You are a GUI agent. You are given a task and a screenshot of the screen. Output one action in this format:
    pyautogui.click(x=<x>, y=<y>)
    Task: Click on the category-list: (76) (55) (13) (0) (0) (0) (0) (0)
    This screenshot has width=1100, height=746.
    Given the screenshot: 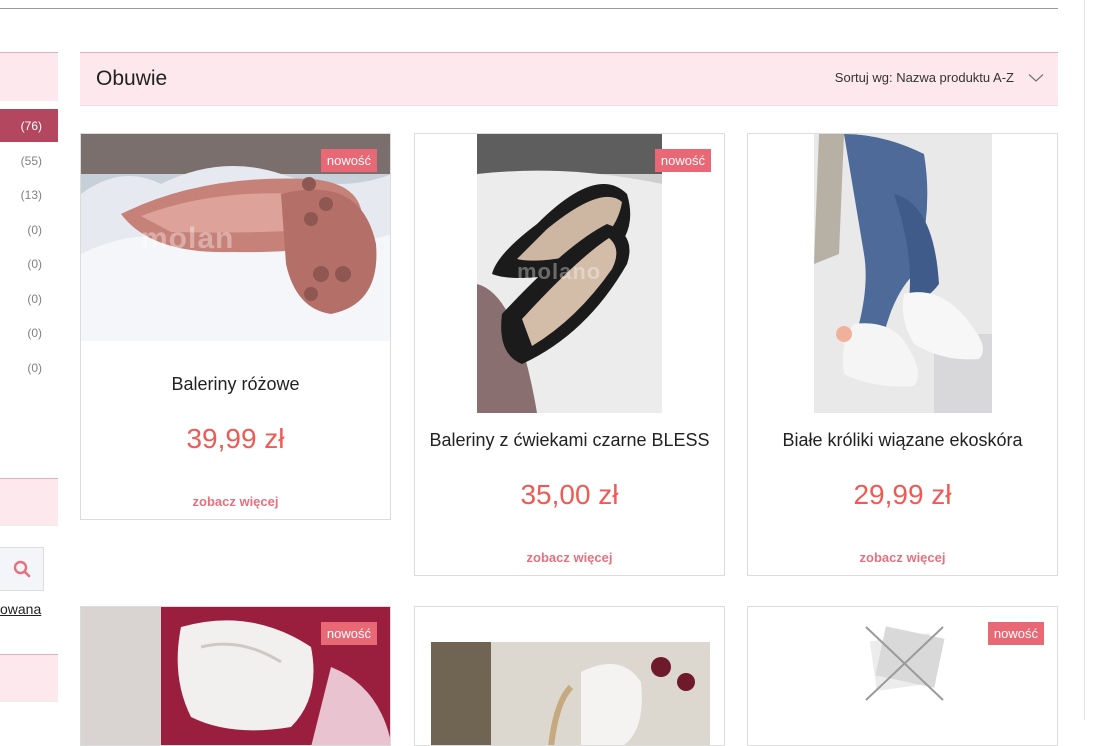 What is the action you would take?
    pyautogui.click(x=29, y=247)
    